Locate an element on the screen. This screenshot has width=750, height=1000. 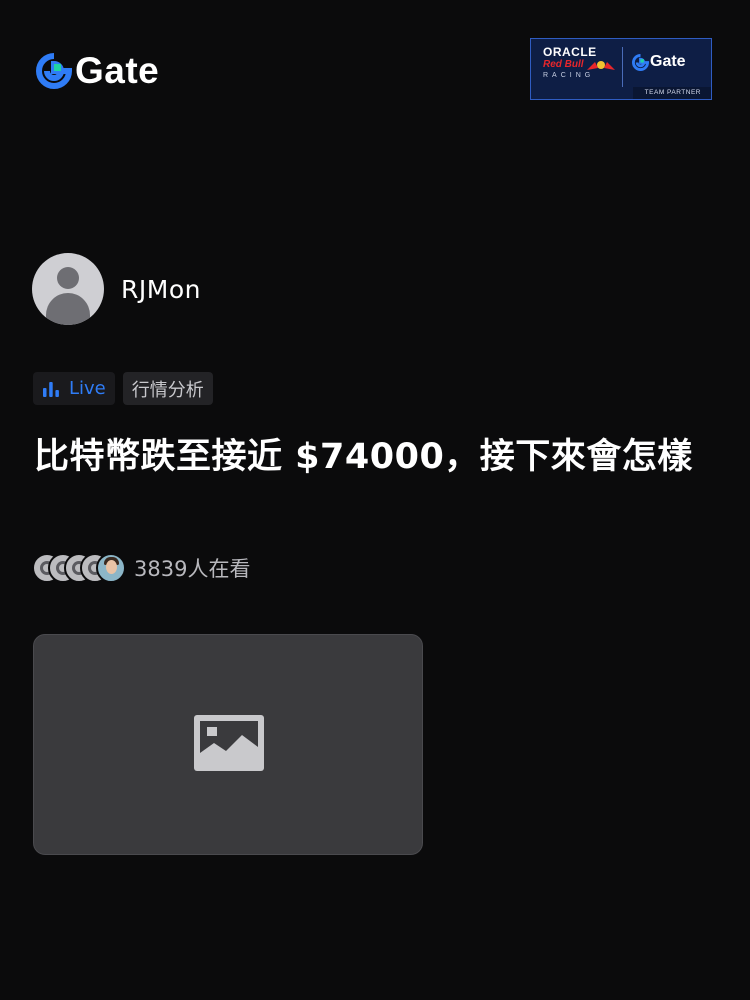
gate-logo: Gate is located at coordinates (97, 71).